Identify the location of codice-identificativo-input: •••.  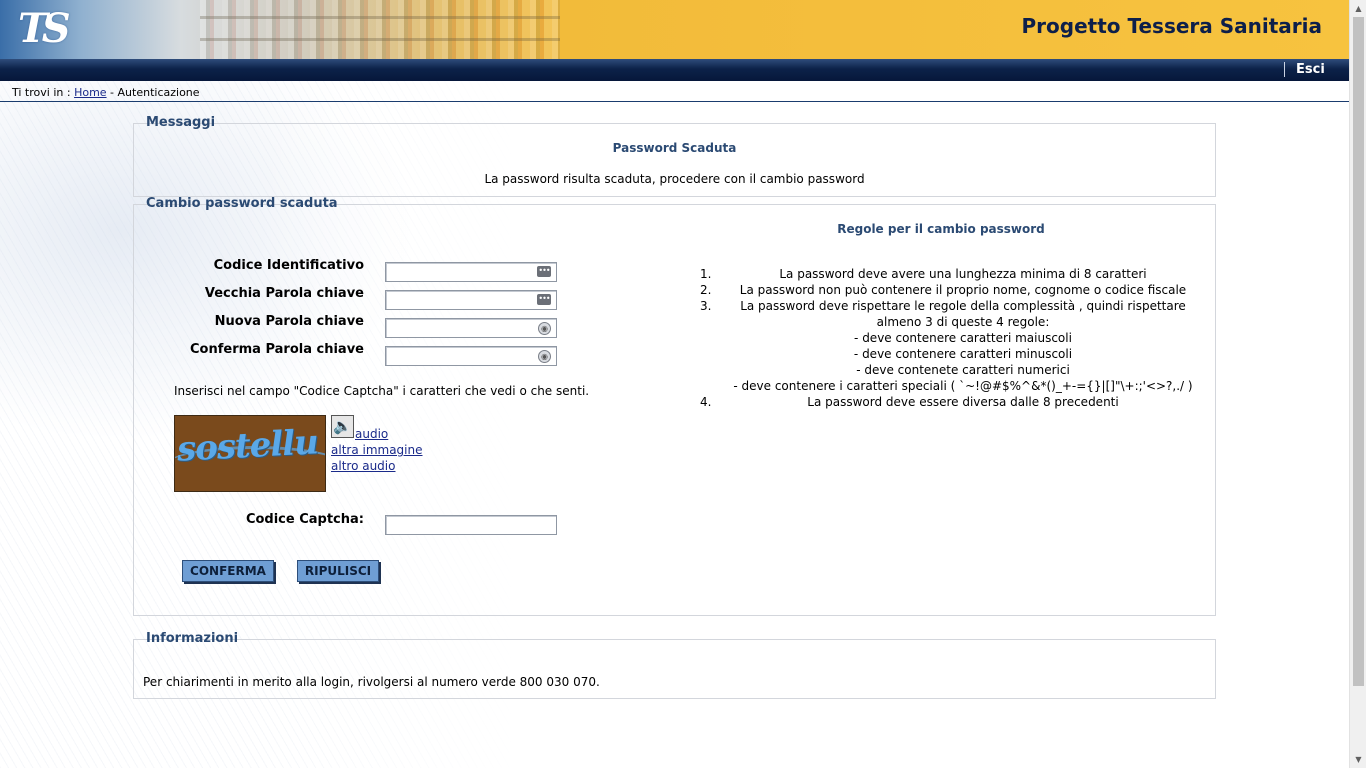
(471, 272).